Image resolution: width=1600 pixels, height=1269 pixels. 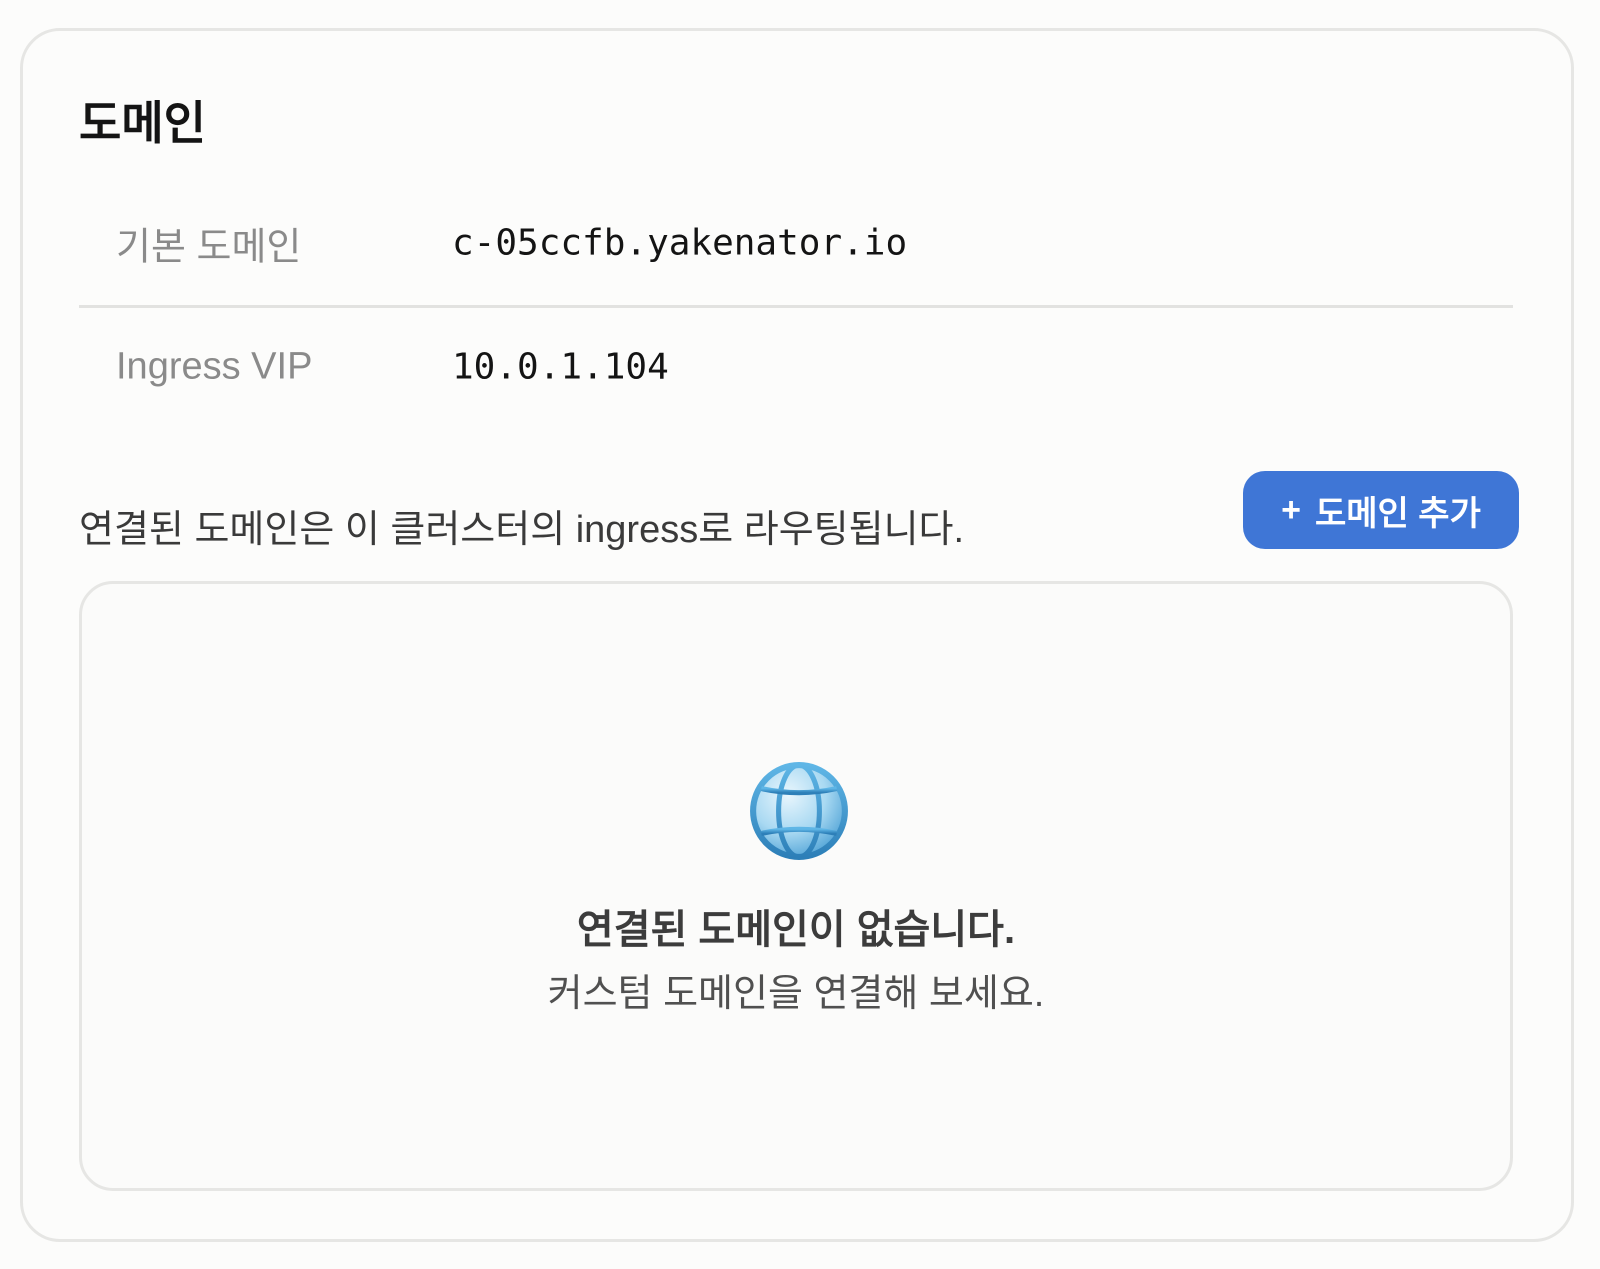 What do you see at coordinates (214, 366) in the screenshot?
I see `ingress-vip-label: Ingress VIP` at bounding box center [214, 366].